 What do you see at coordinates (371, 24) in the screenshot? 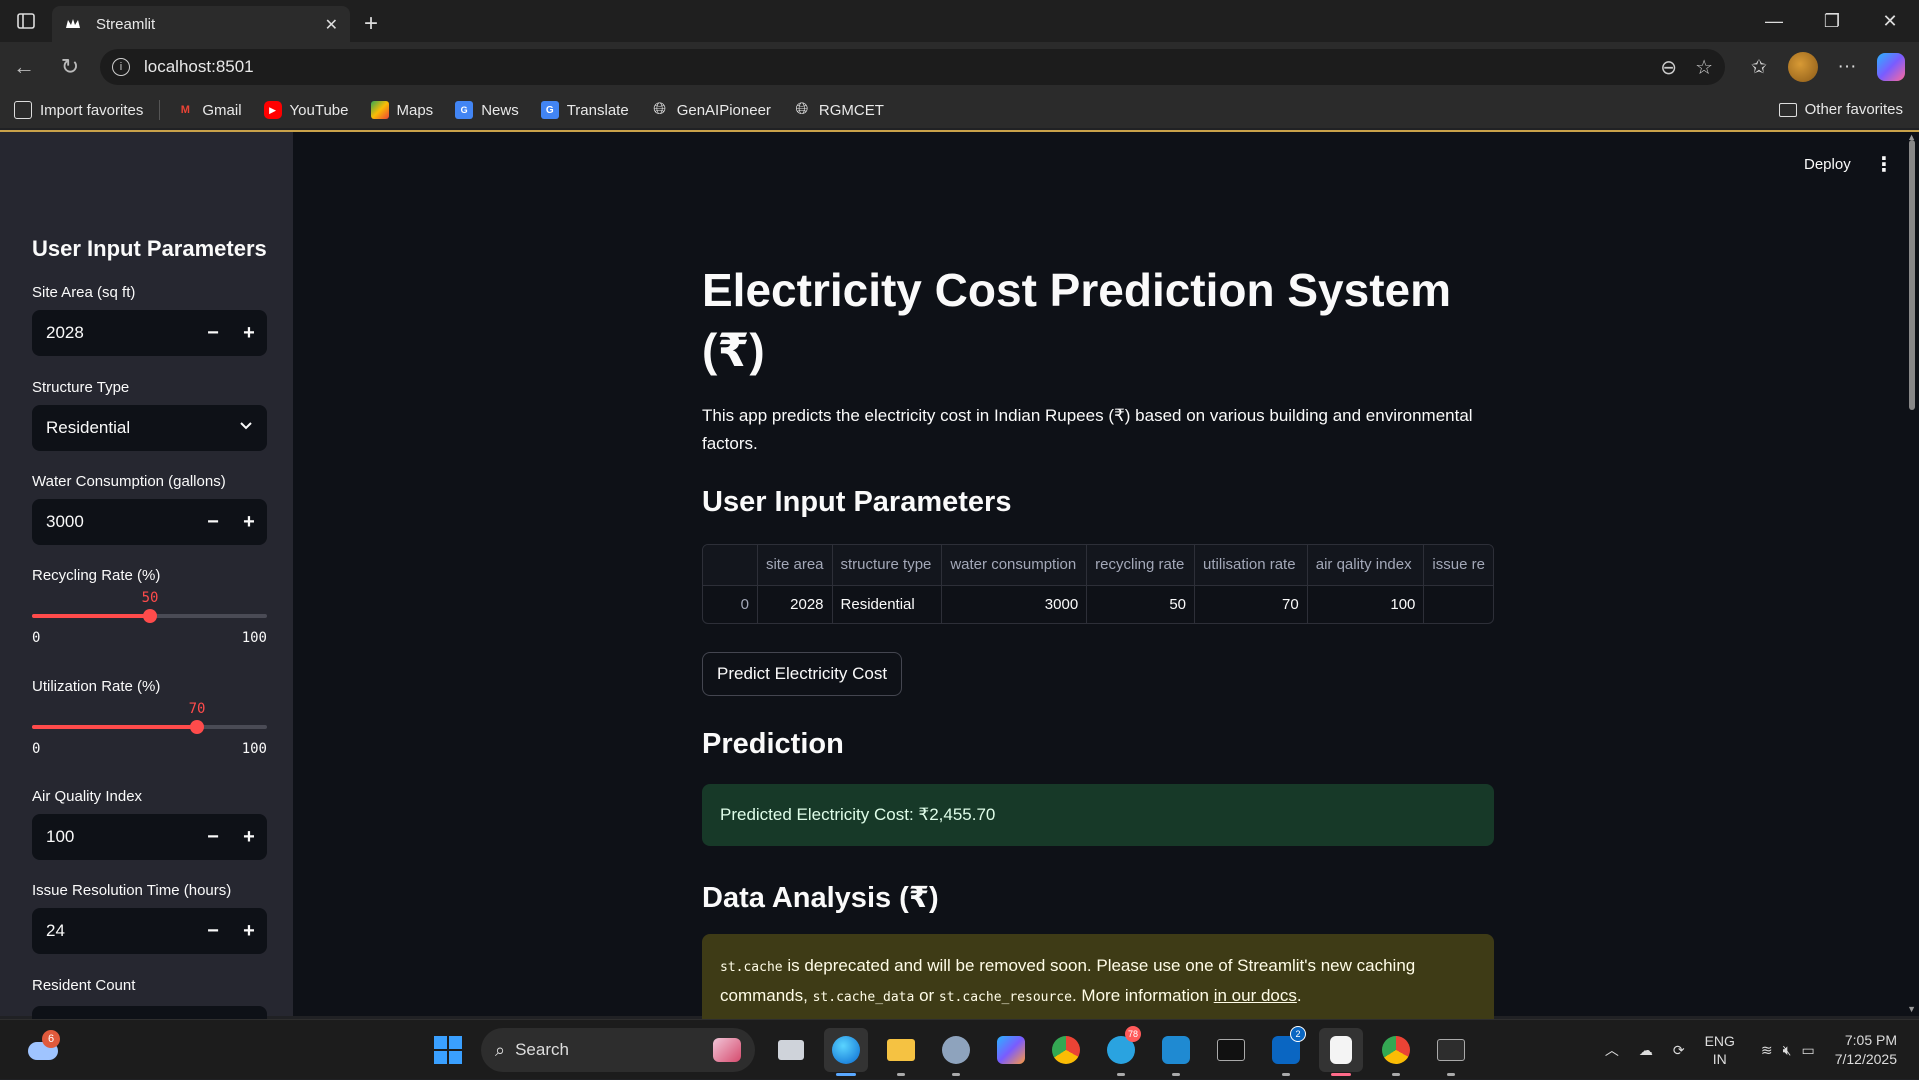
I see `new-tab-icon: +` at bounding box center [371, 24].